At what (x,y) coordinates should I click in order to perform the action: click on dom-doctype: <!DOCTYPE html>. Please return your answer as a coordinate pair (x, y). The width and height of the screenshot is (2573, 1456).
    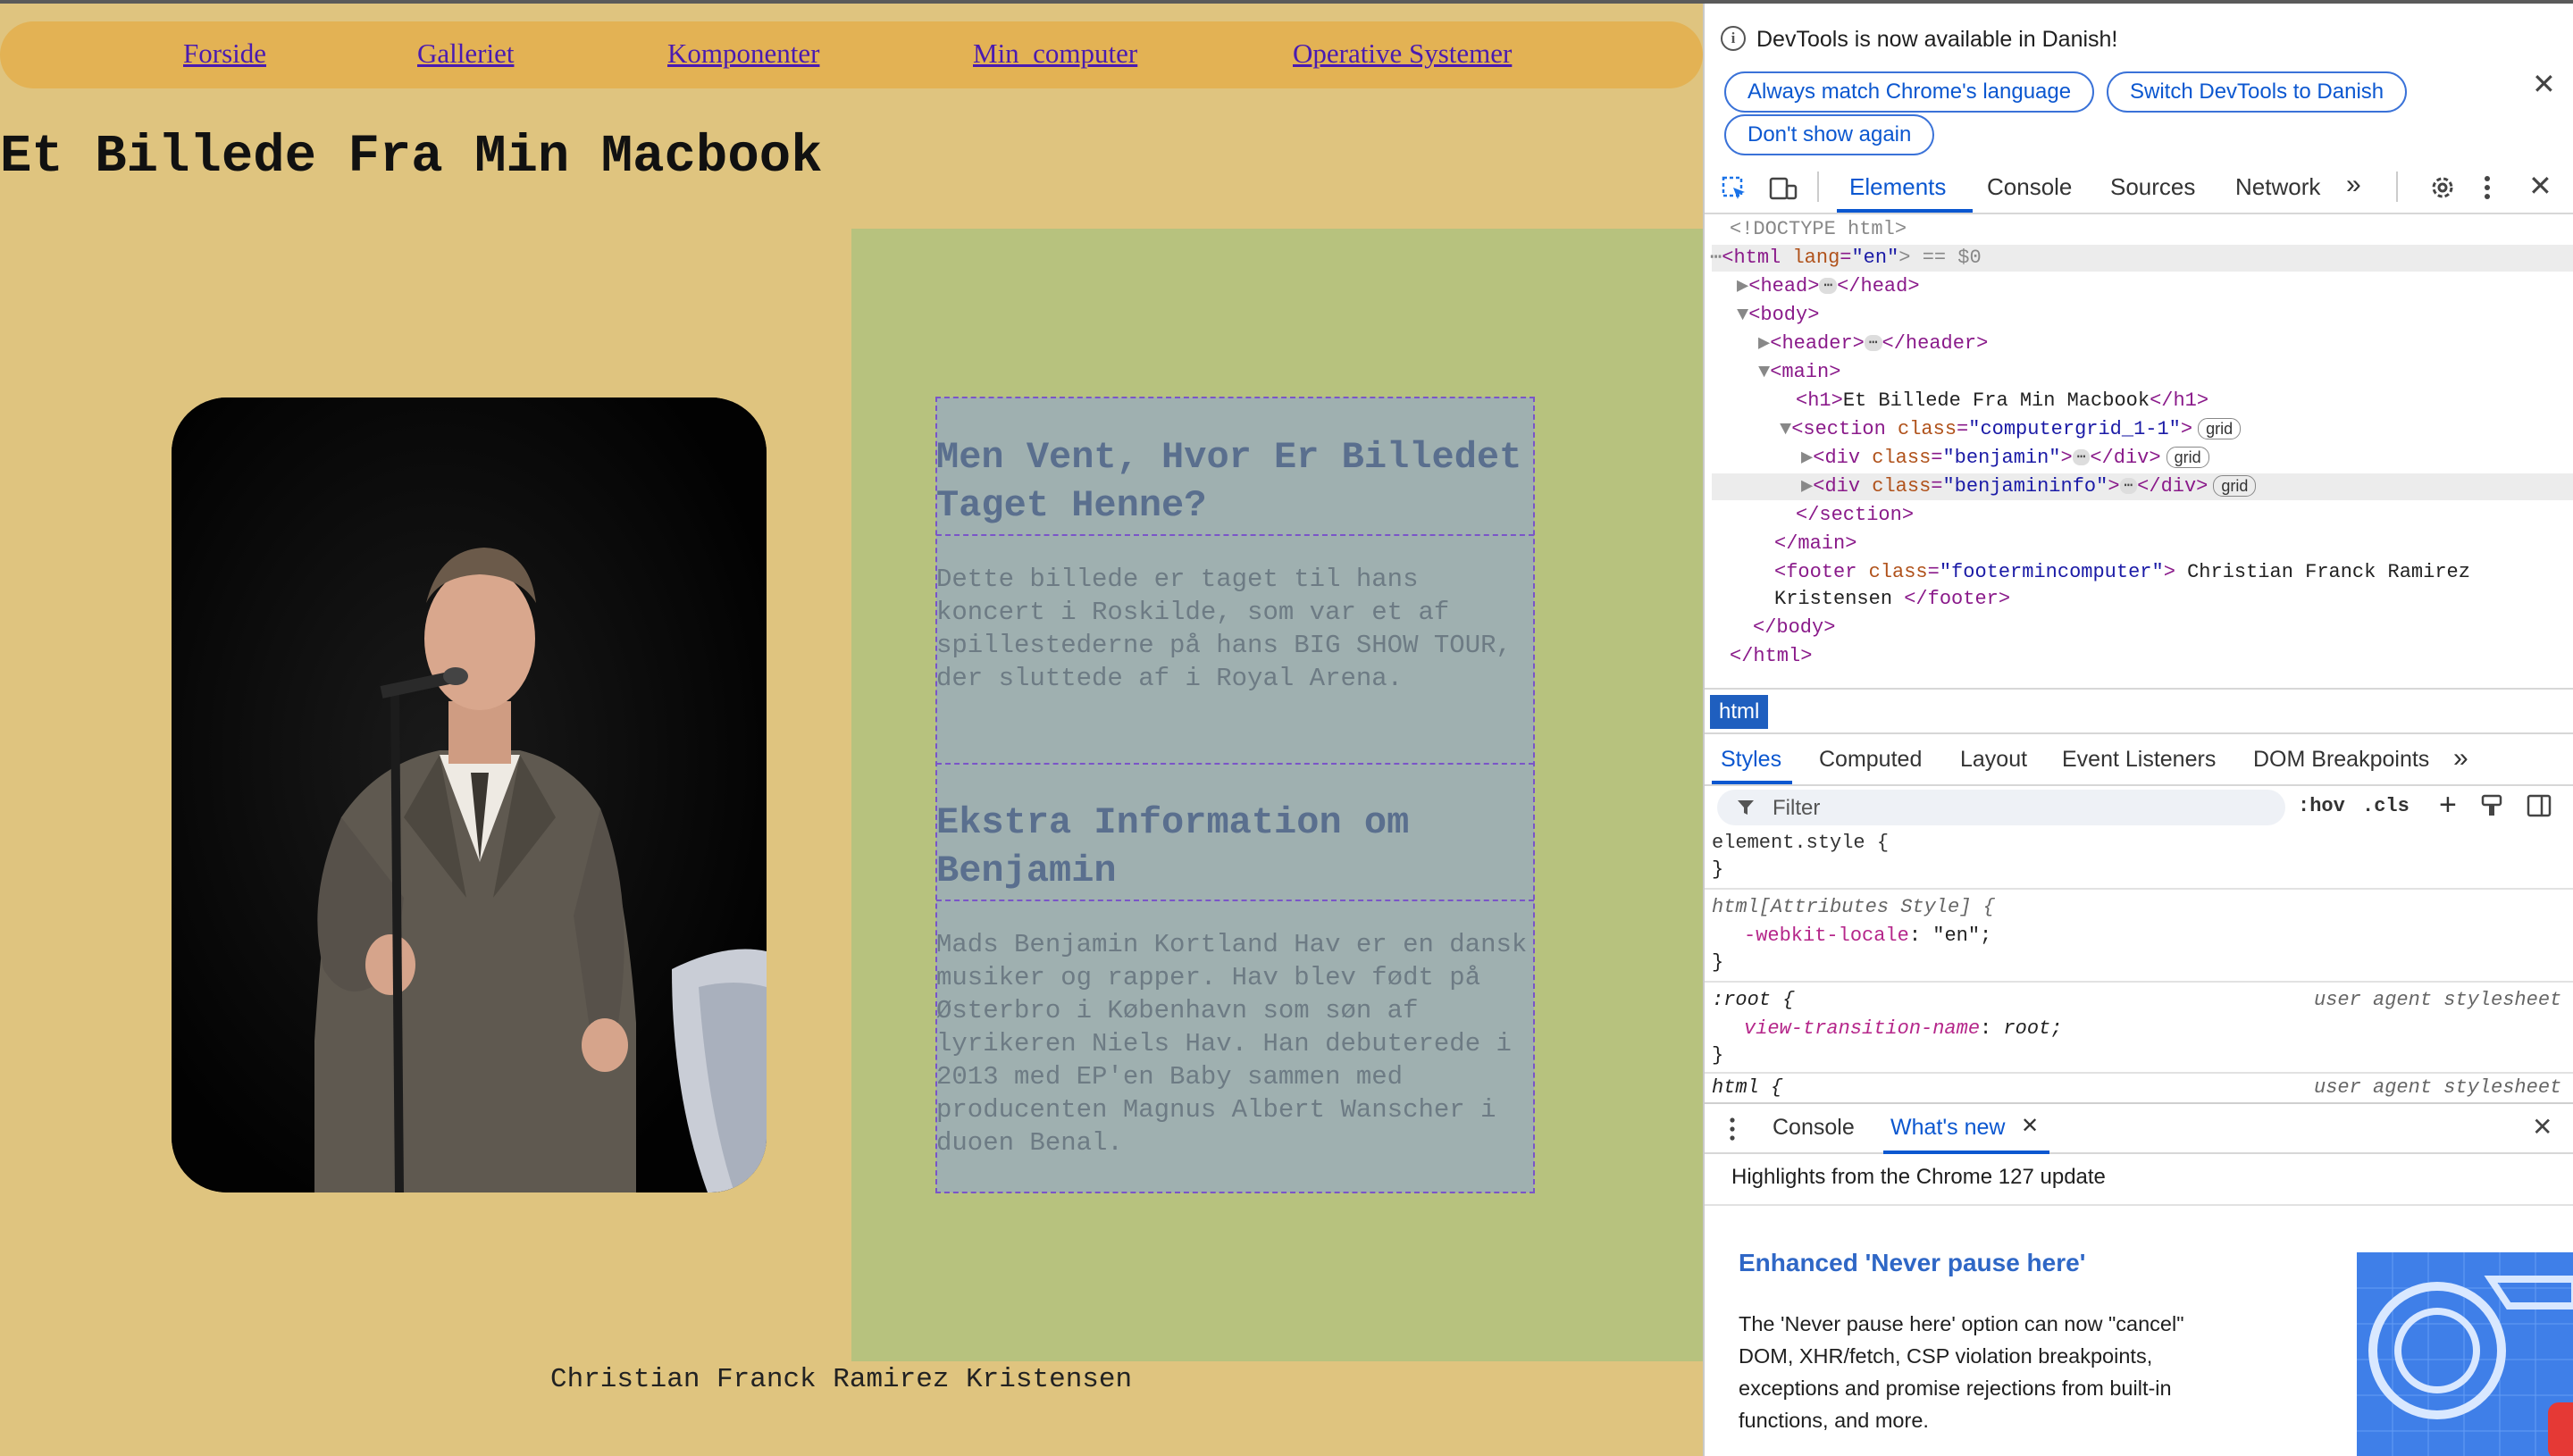
    Looking at the image, I should click on (1819, 229).